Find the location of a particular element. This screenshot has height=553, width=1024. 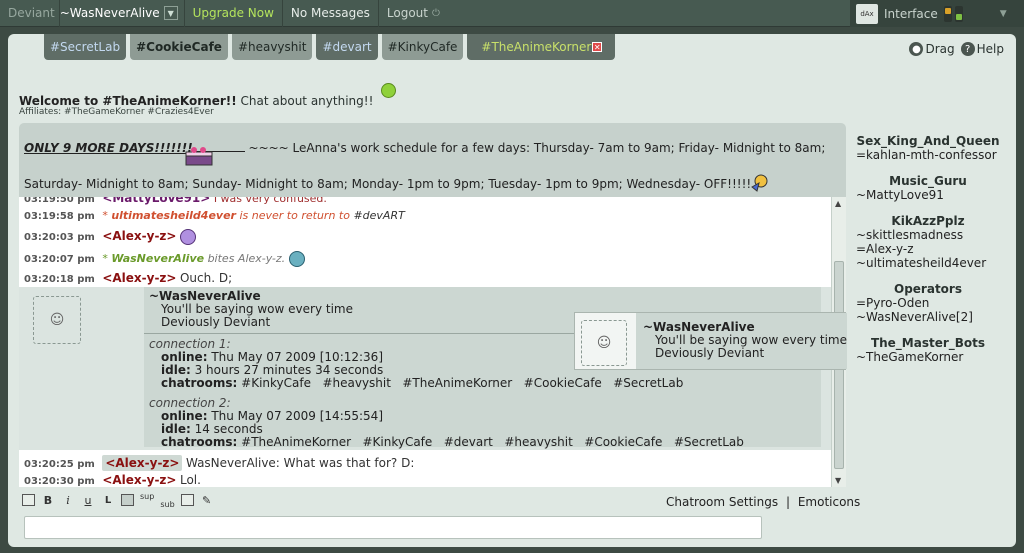

member-item: =Pyro-Oden is located at coordinates (928, 303).